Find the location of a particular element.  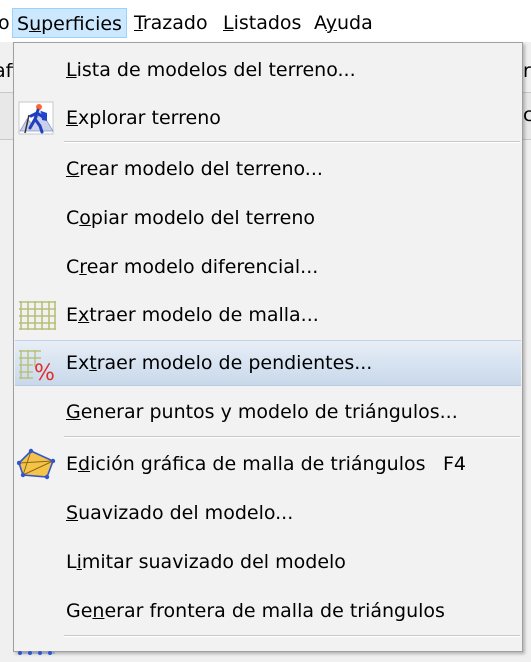

menubar-item-ayuda: Ayuda is located at coordinates (343, 23).